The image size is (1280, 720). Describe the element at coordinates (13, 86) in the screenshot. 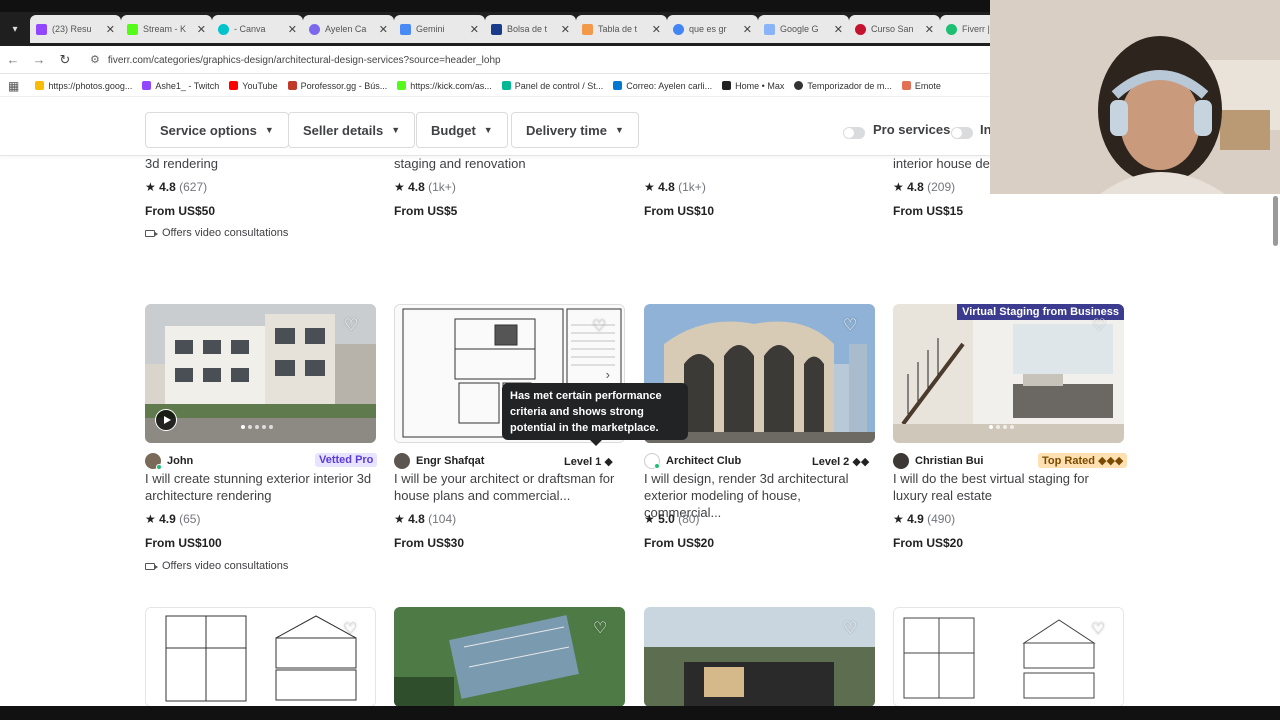

I see `apps-grid-icon: ▦` at that location.